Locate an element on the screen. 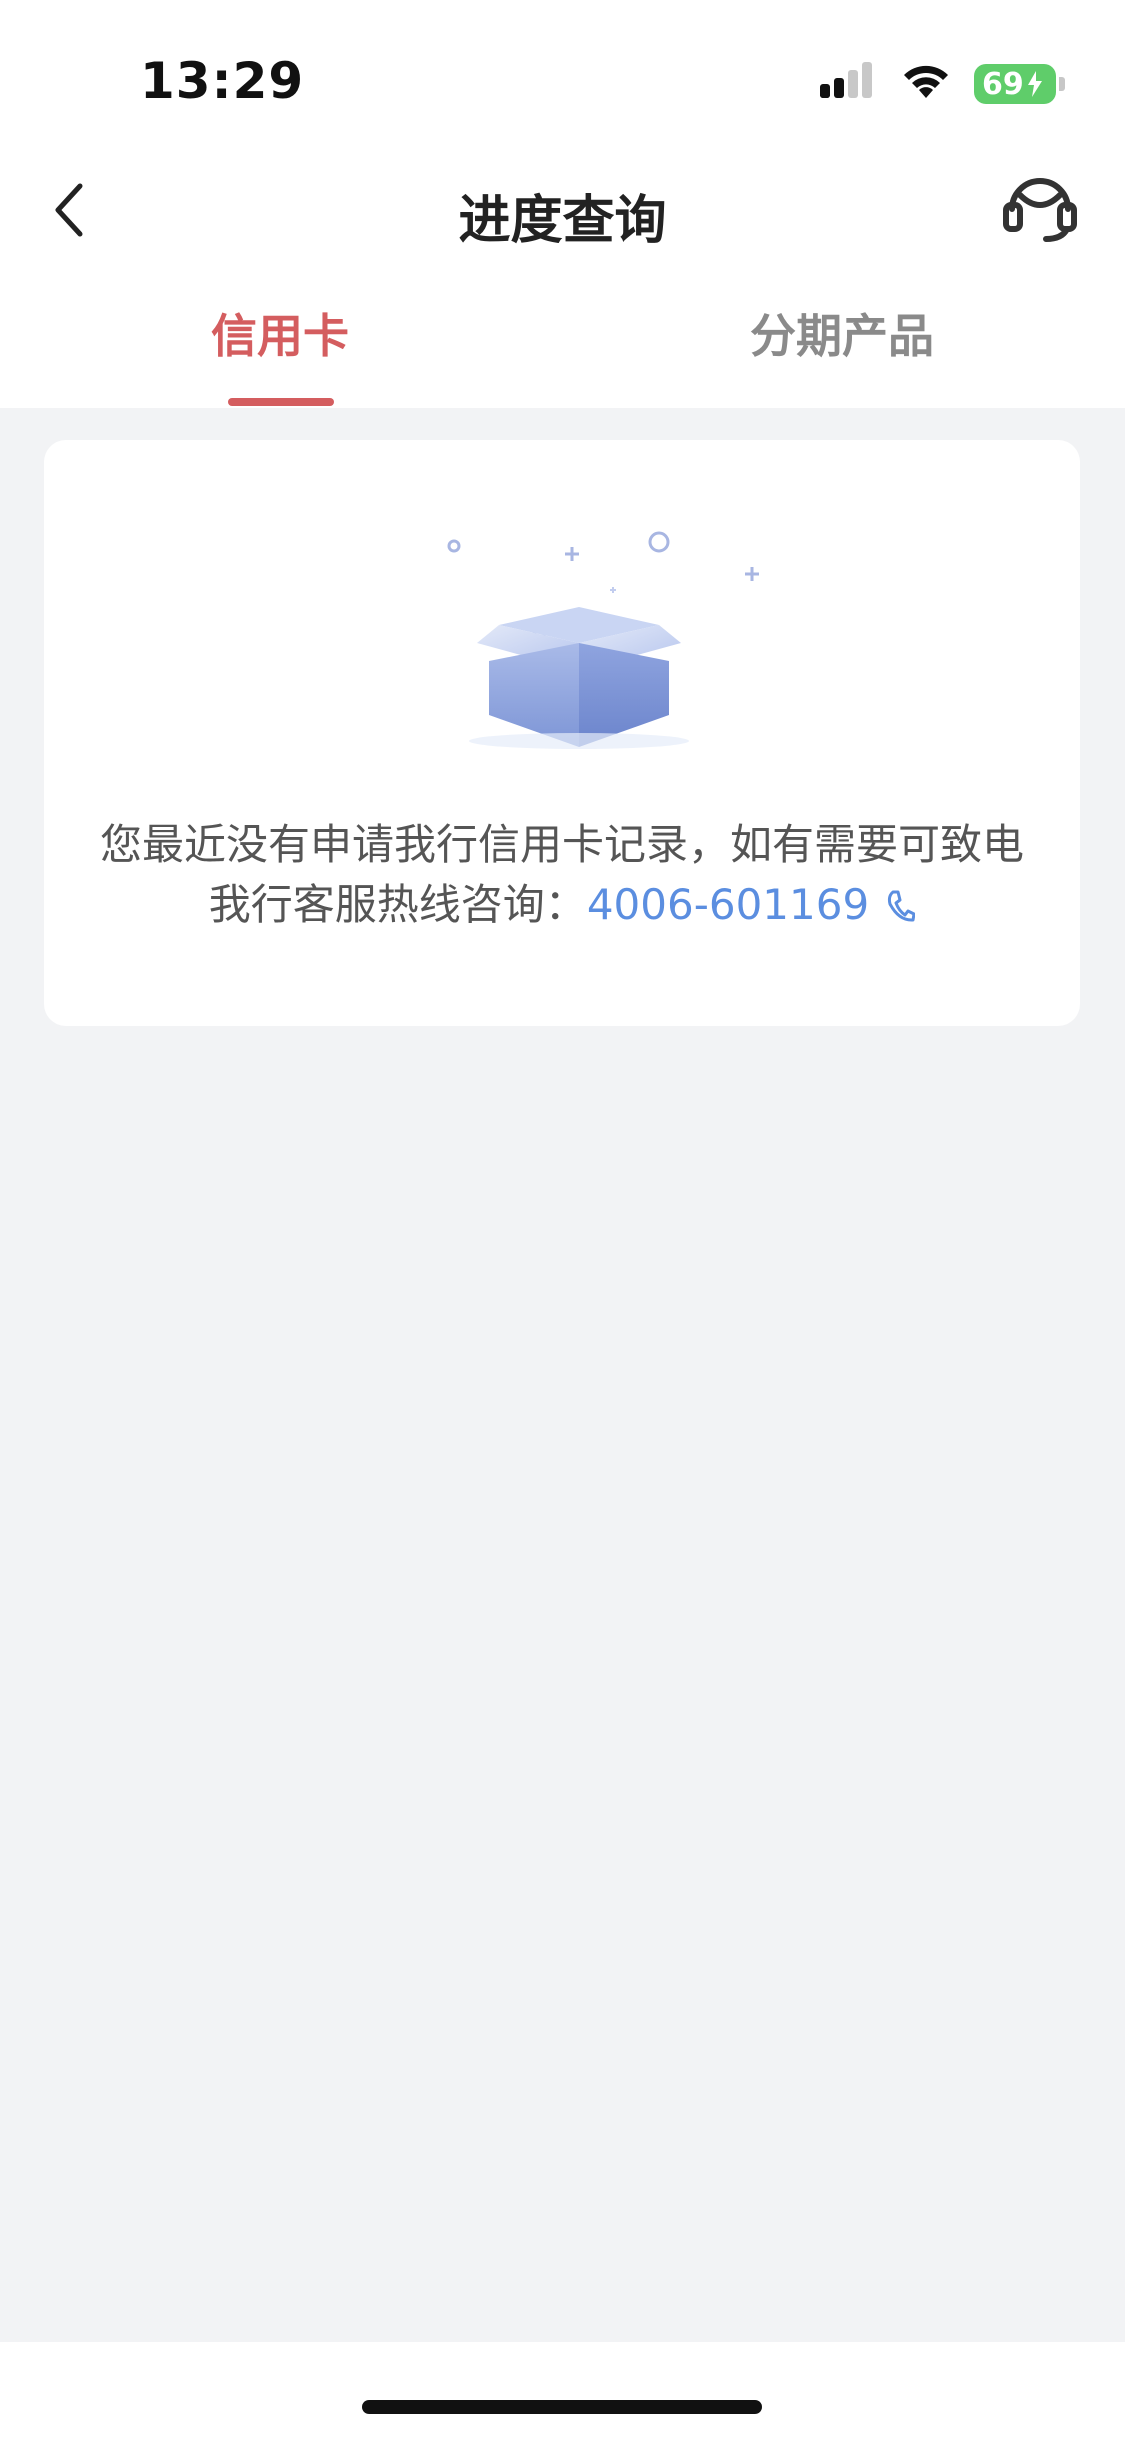 Image resolution: width=1125 pixels, height=2439 pixels. message-line-1: 您最近没有申请我行信用卡记录，如有需要可致电 is located at coordinates (561, 844).